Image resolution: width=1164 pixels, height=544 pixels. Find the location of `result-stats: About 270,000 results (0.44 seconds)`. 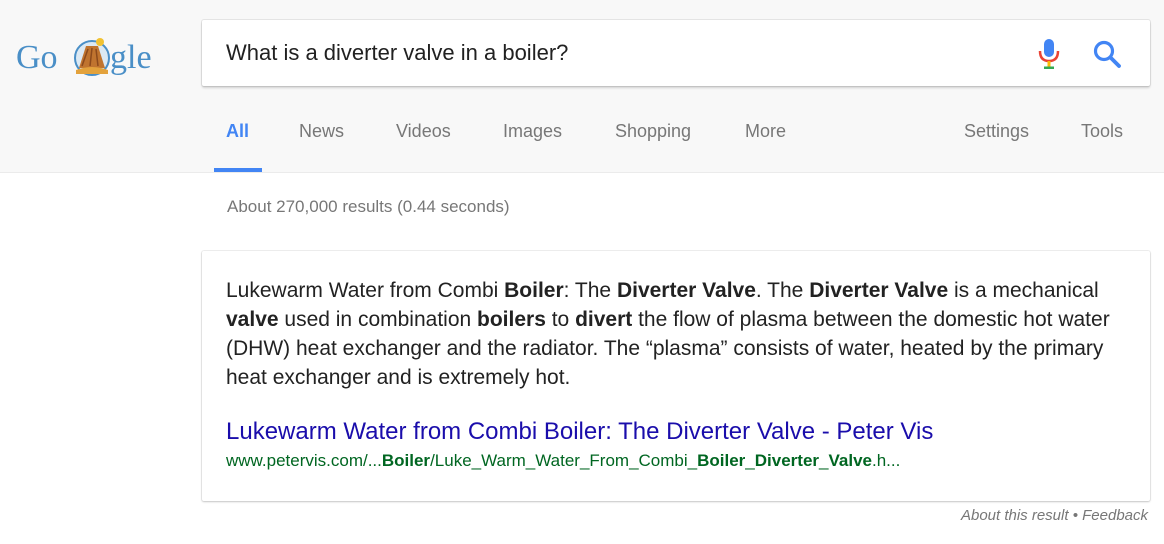

result-stats: About 270,000 results (0.44 seconds) is located at coordinates (368, 206).